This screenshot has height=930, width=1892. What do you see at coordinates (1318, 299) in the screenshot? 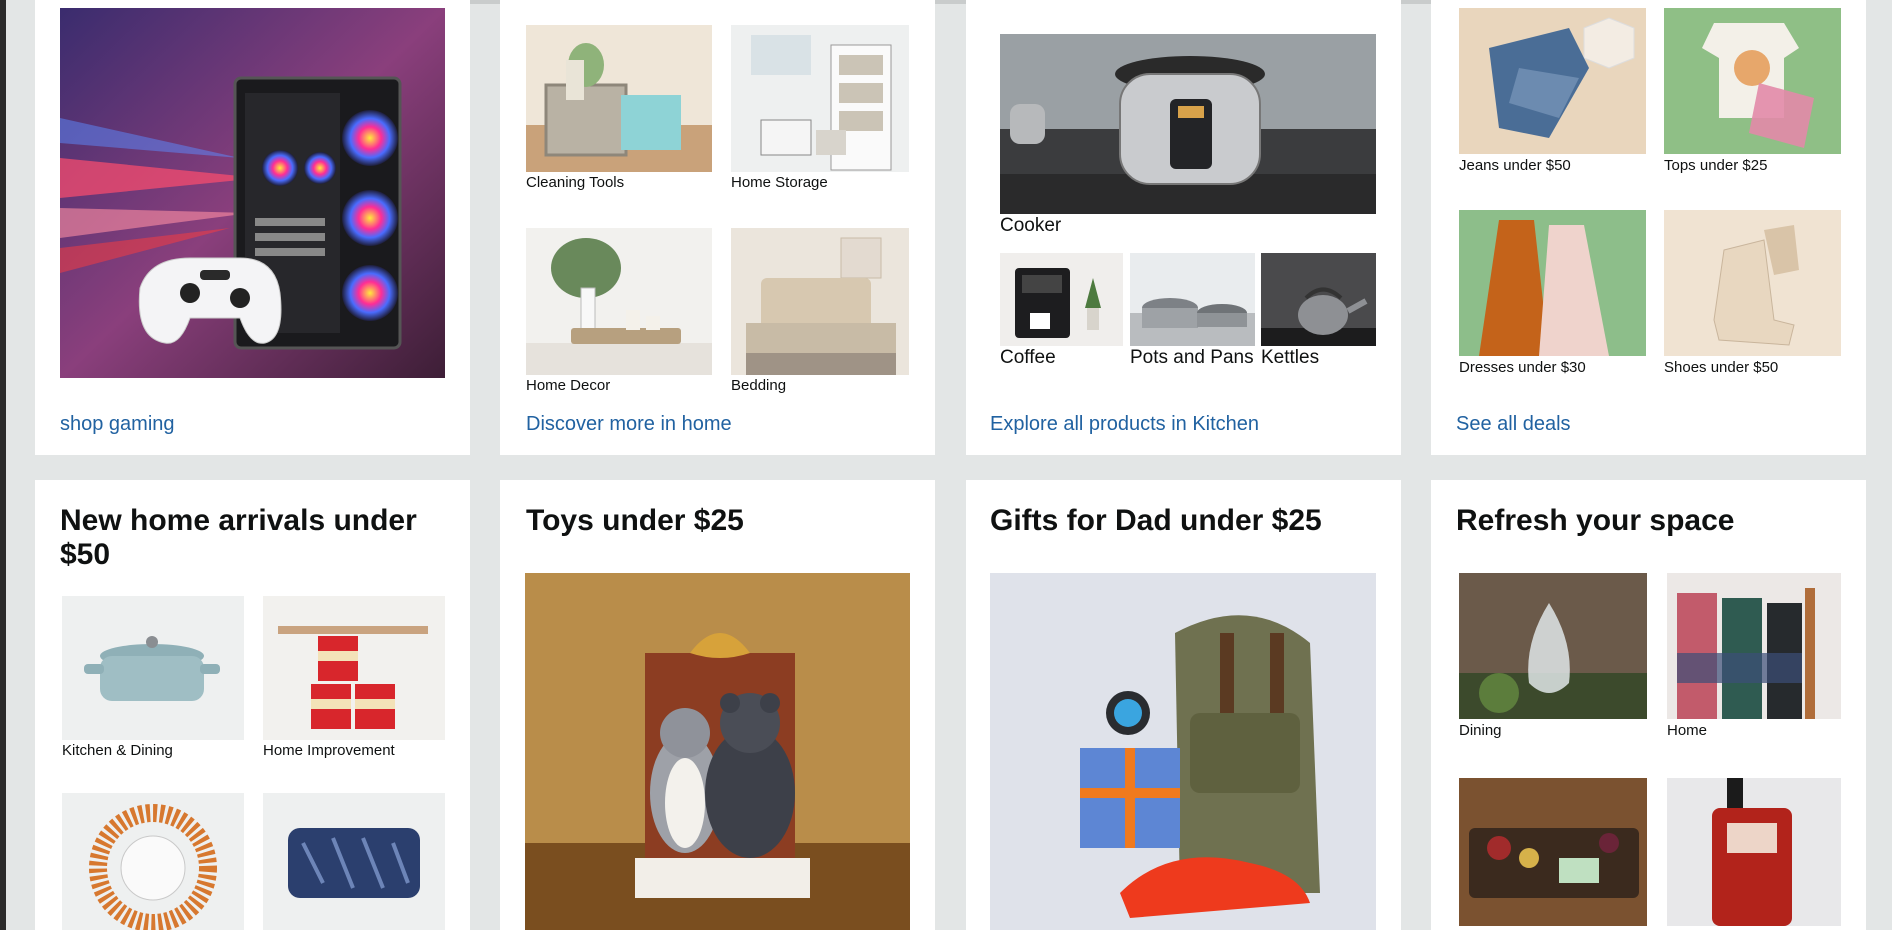
I see `kettles-image` at bounding box center [1318, 299].